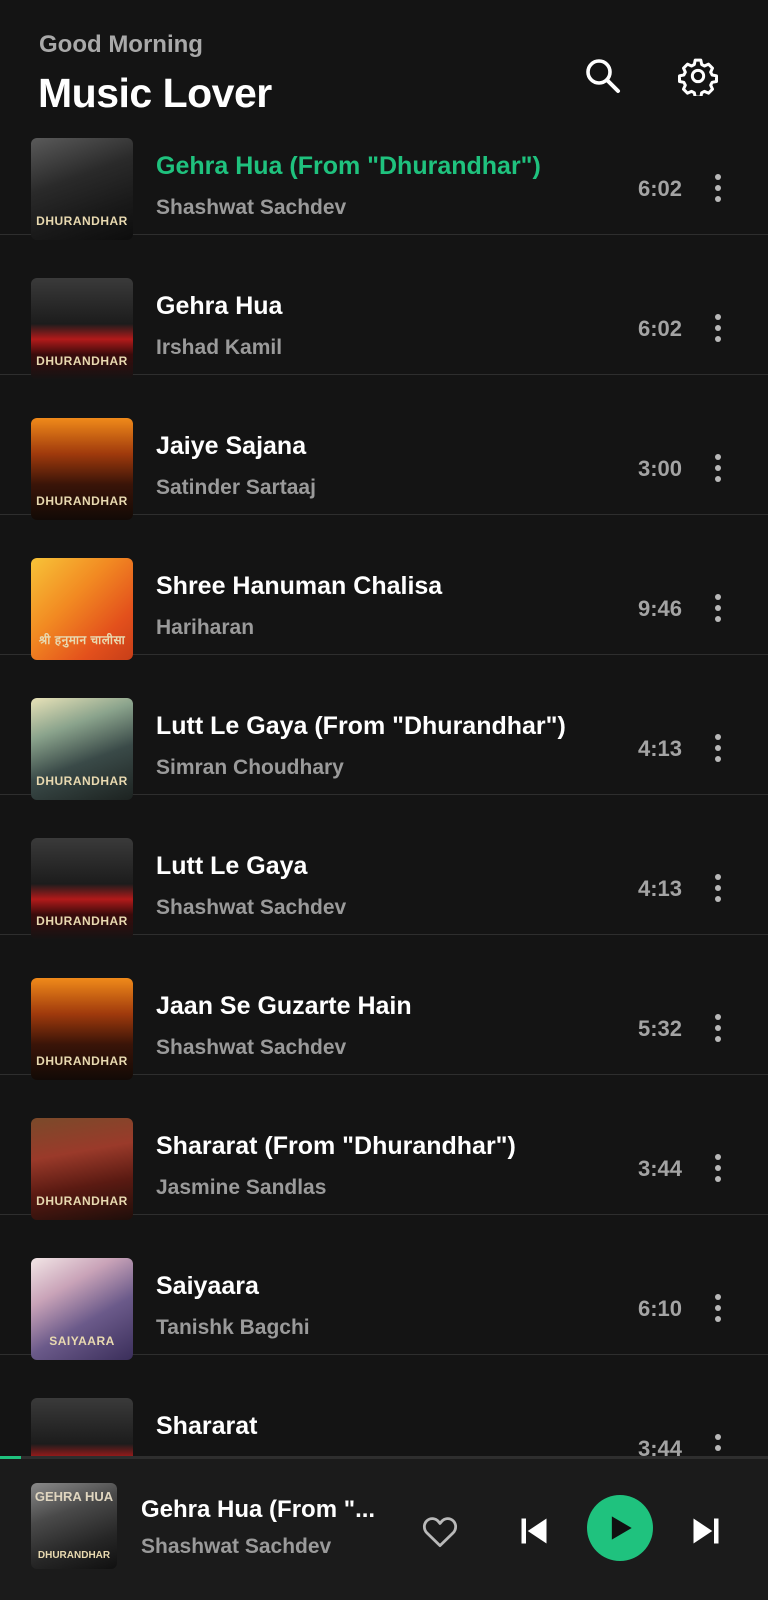  I want to click on previous-button, so click(534, 1531).